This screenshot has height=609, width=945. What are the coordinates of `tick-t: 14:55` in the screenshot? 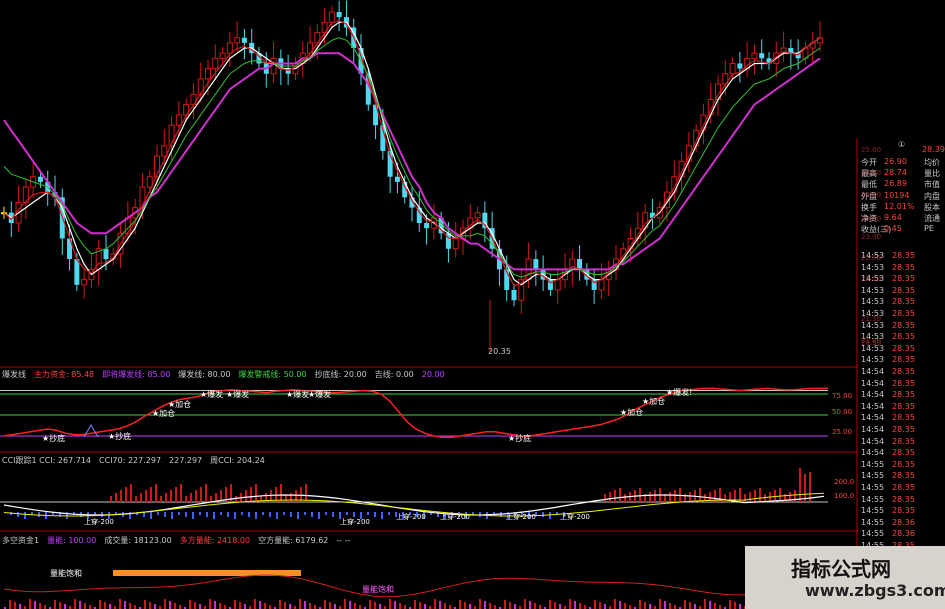 It's located at (873, 522).